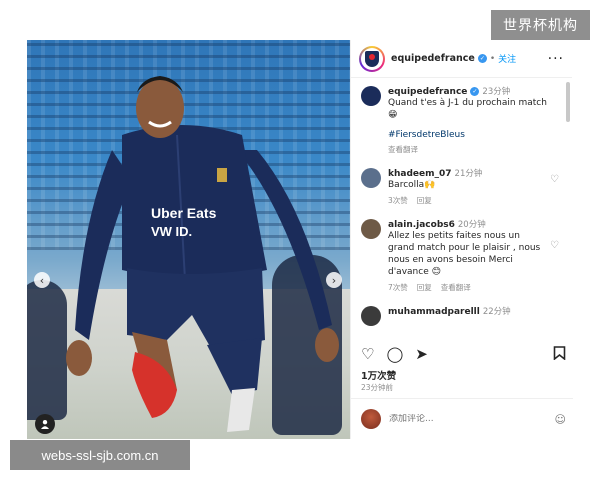 The width and height of the screenshot is (600, 480). Describe the element at coordinates (507, 58) in the screenshot. I see `follow-button: 关注` at that location.